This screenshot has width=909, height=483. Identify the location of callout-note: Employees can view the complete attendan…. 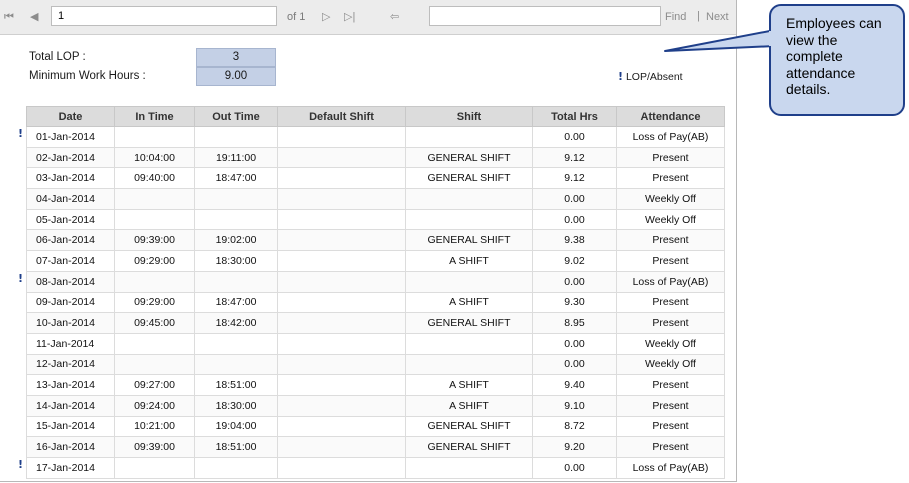
(837, 60).